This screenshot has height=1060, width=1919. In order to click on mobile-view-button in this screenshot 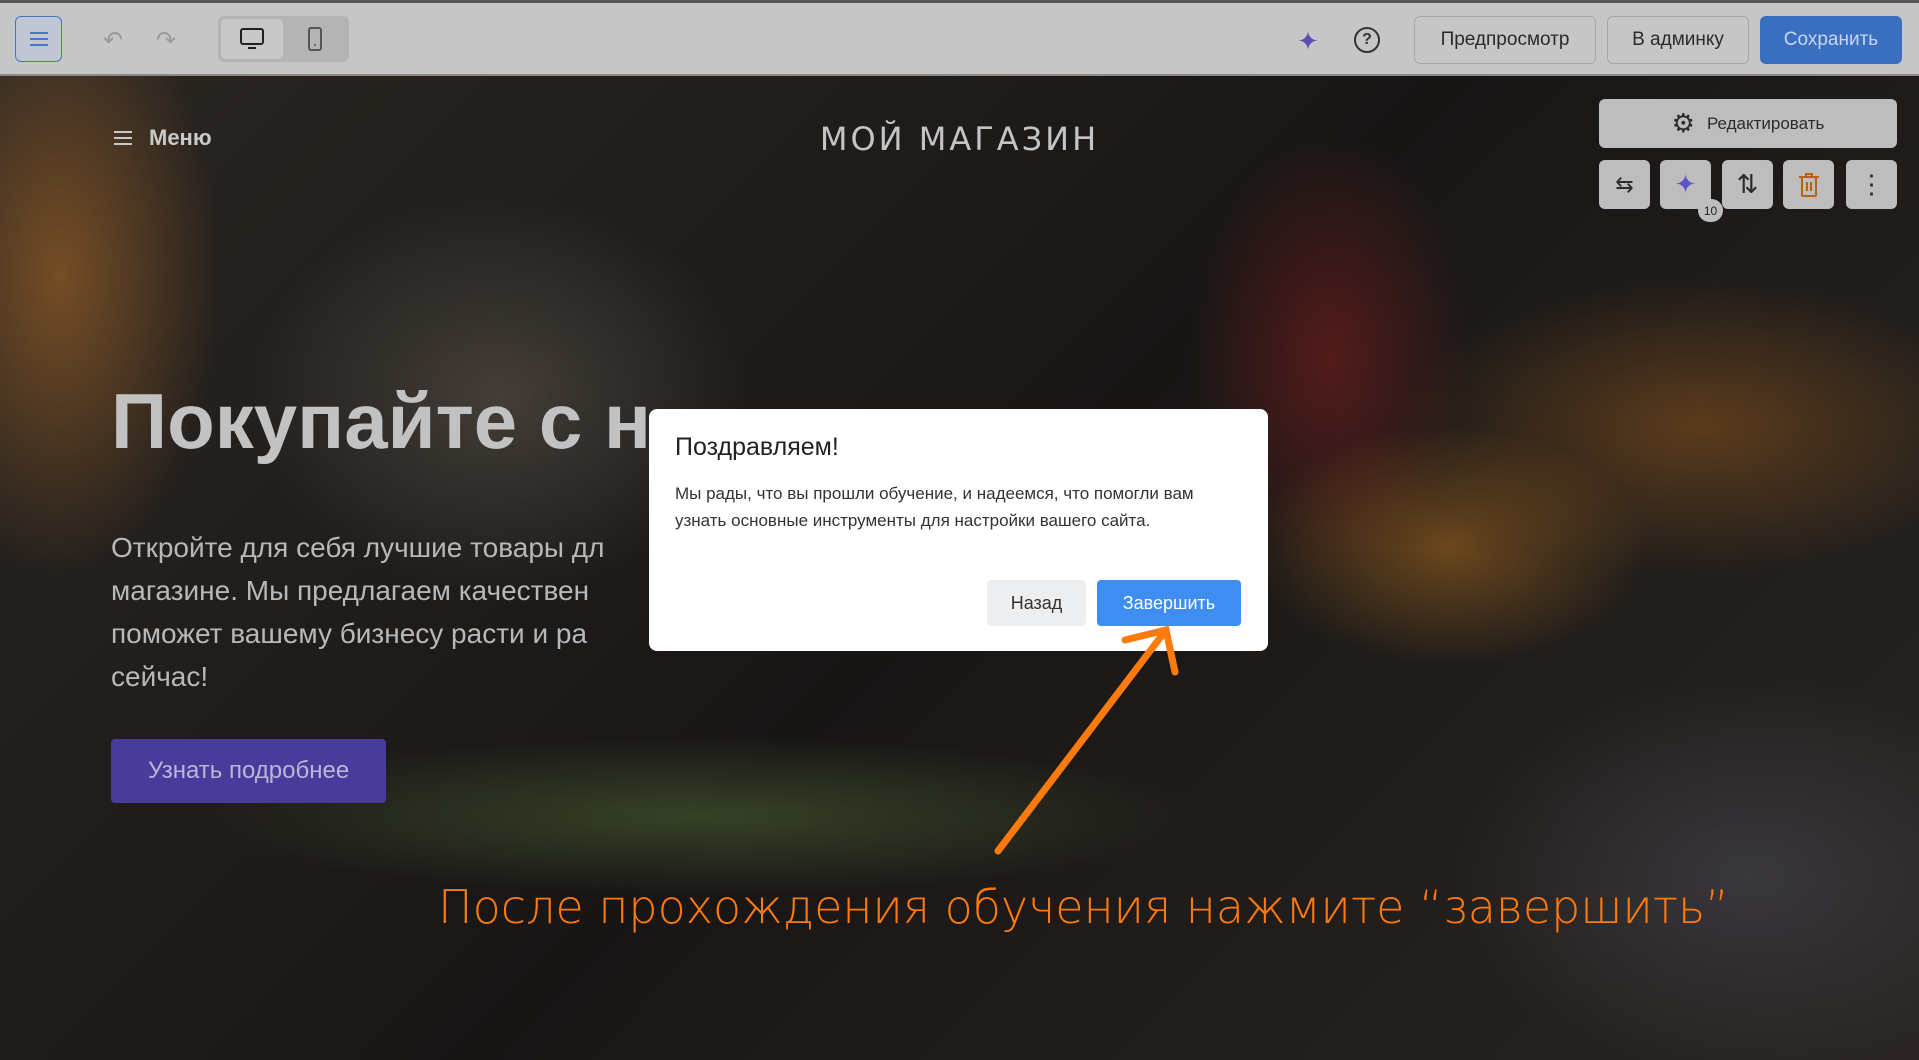, I will do `click(315, 39)`.